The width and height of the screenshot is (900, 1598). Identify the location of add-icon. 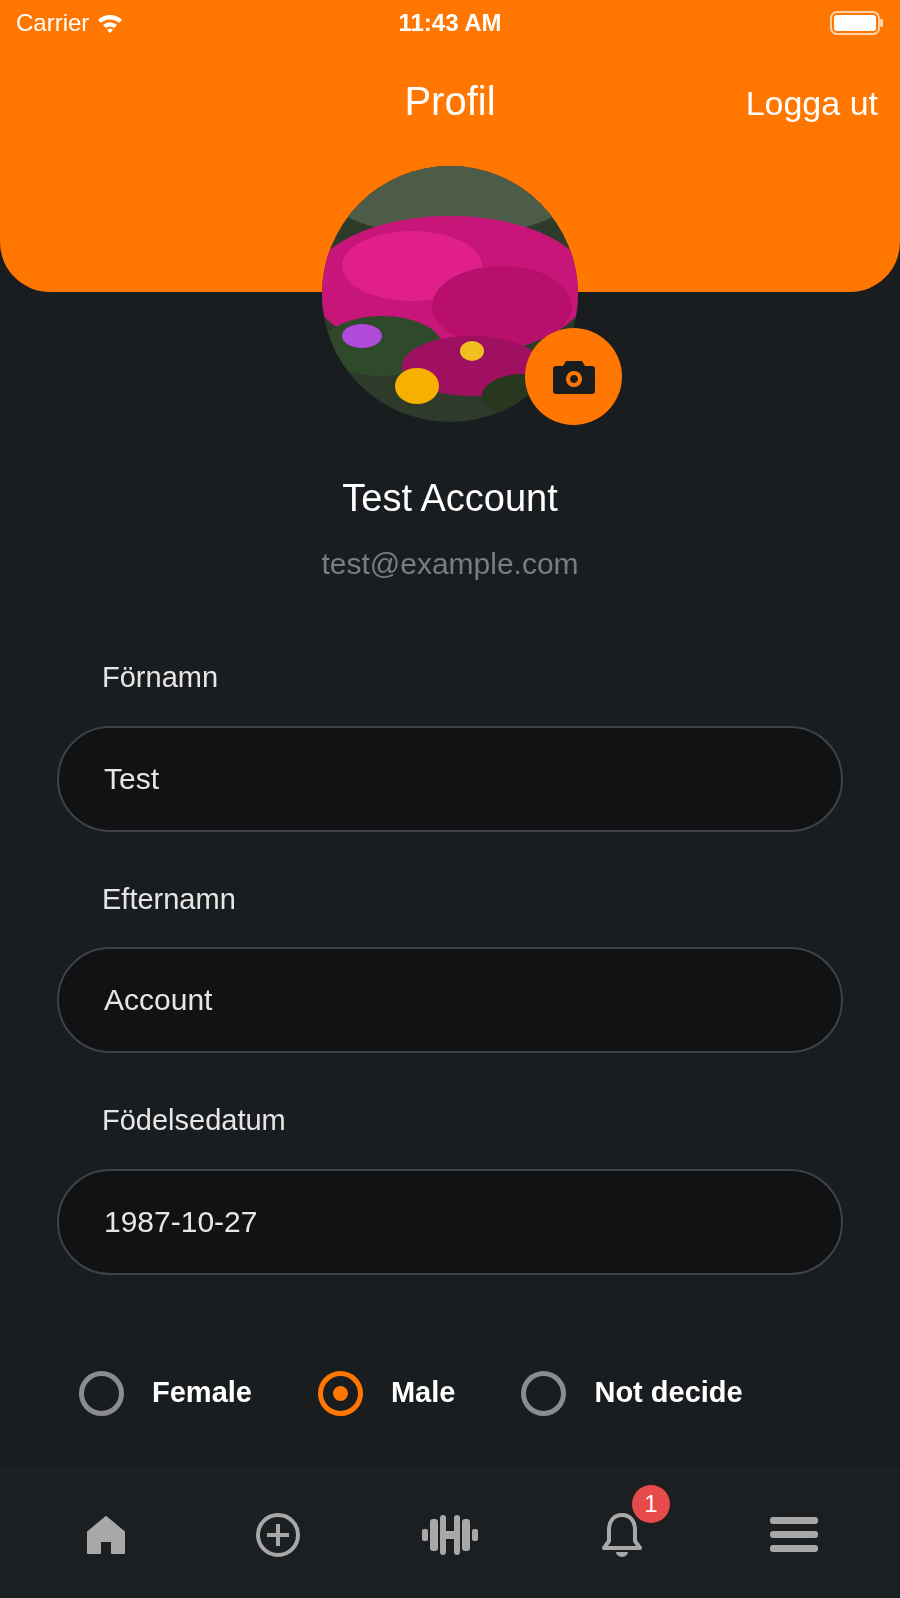
(278, 1535).